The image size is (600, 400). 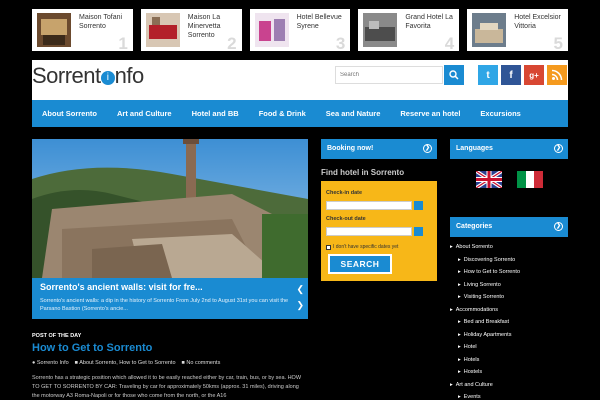 What do you see at coordinates (362, 247) in the screenshot?
I see `no-dates-checkbox: I don't have specific dates yet` at bounding box center [362, 247].